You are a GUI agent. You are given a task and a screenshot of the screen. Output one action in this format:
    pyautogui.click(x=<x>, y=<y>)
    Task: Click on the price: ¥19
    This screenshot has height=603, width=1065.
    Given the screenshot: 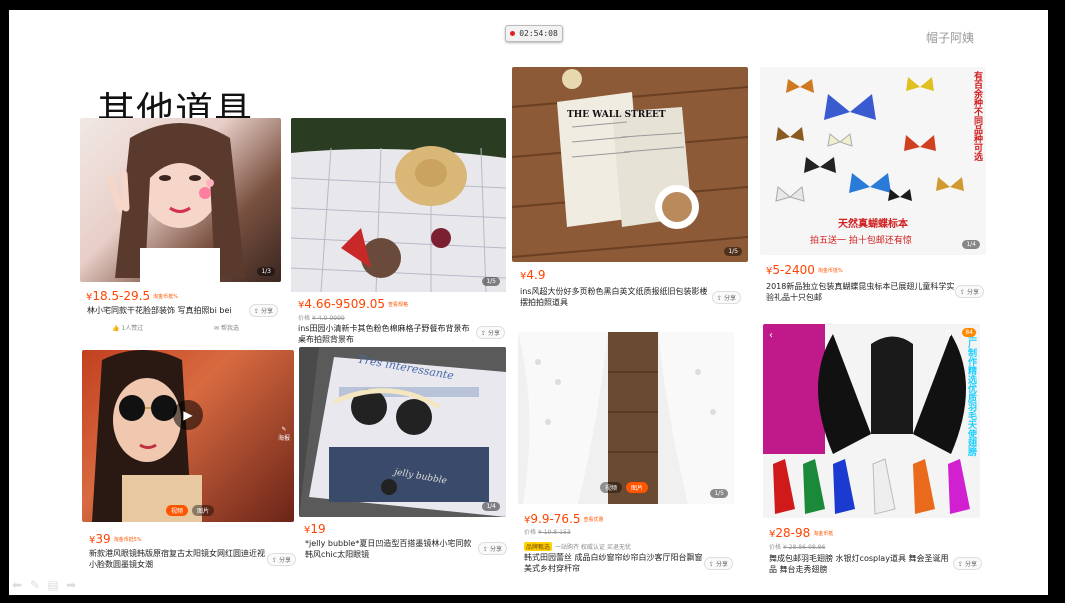 What is the action you would take?
    pyautogui.click(x=315, y=529)
    